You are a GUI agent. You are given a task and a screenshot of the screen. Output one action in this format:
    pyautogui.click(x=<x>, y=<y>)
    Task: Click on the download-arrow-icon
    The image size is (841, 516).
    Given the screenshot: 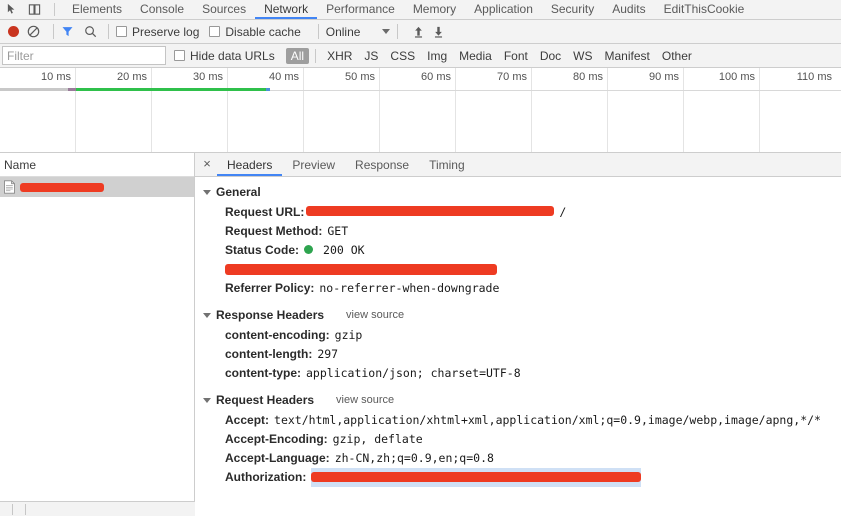 What is the action you would take?
    pyautogui.click(x=438, y=32)
    